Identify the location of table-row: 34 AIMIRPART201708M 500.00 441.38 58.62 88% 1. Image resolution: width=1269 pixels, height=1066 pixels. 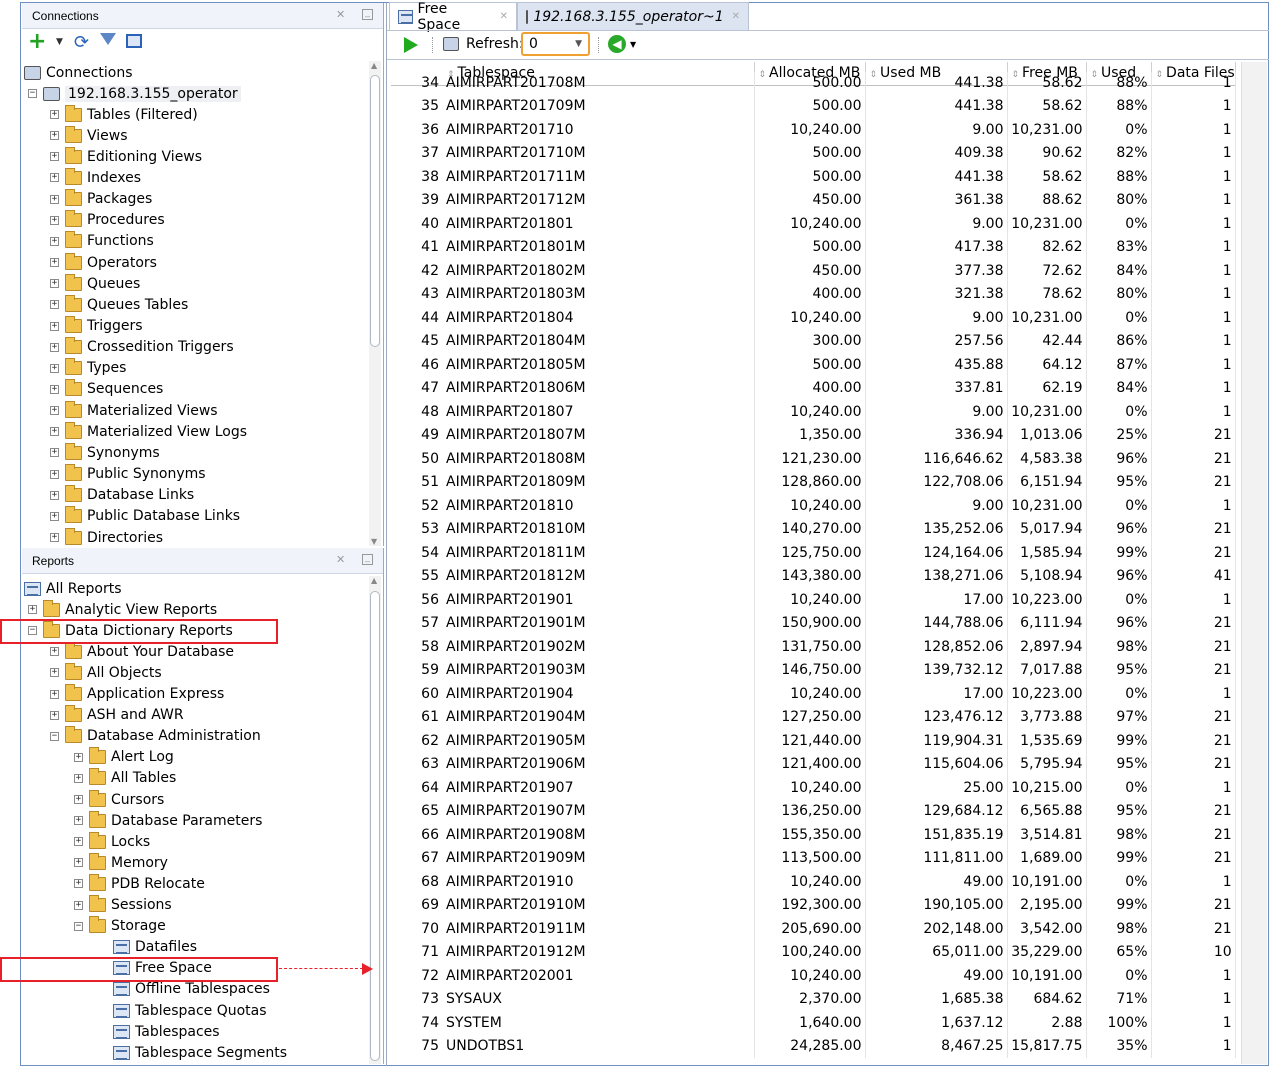
(813, 83).